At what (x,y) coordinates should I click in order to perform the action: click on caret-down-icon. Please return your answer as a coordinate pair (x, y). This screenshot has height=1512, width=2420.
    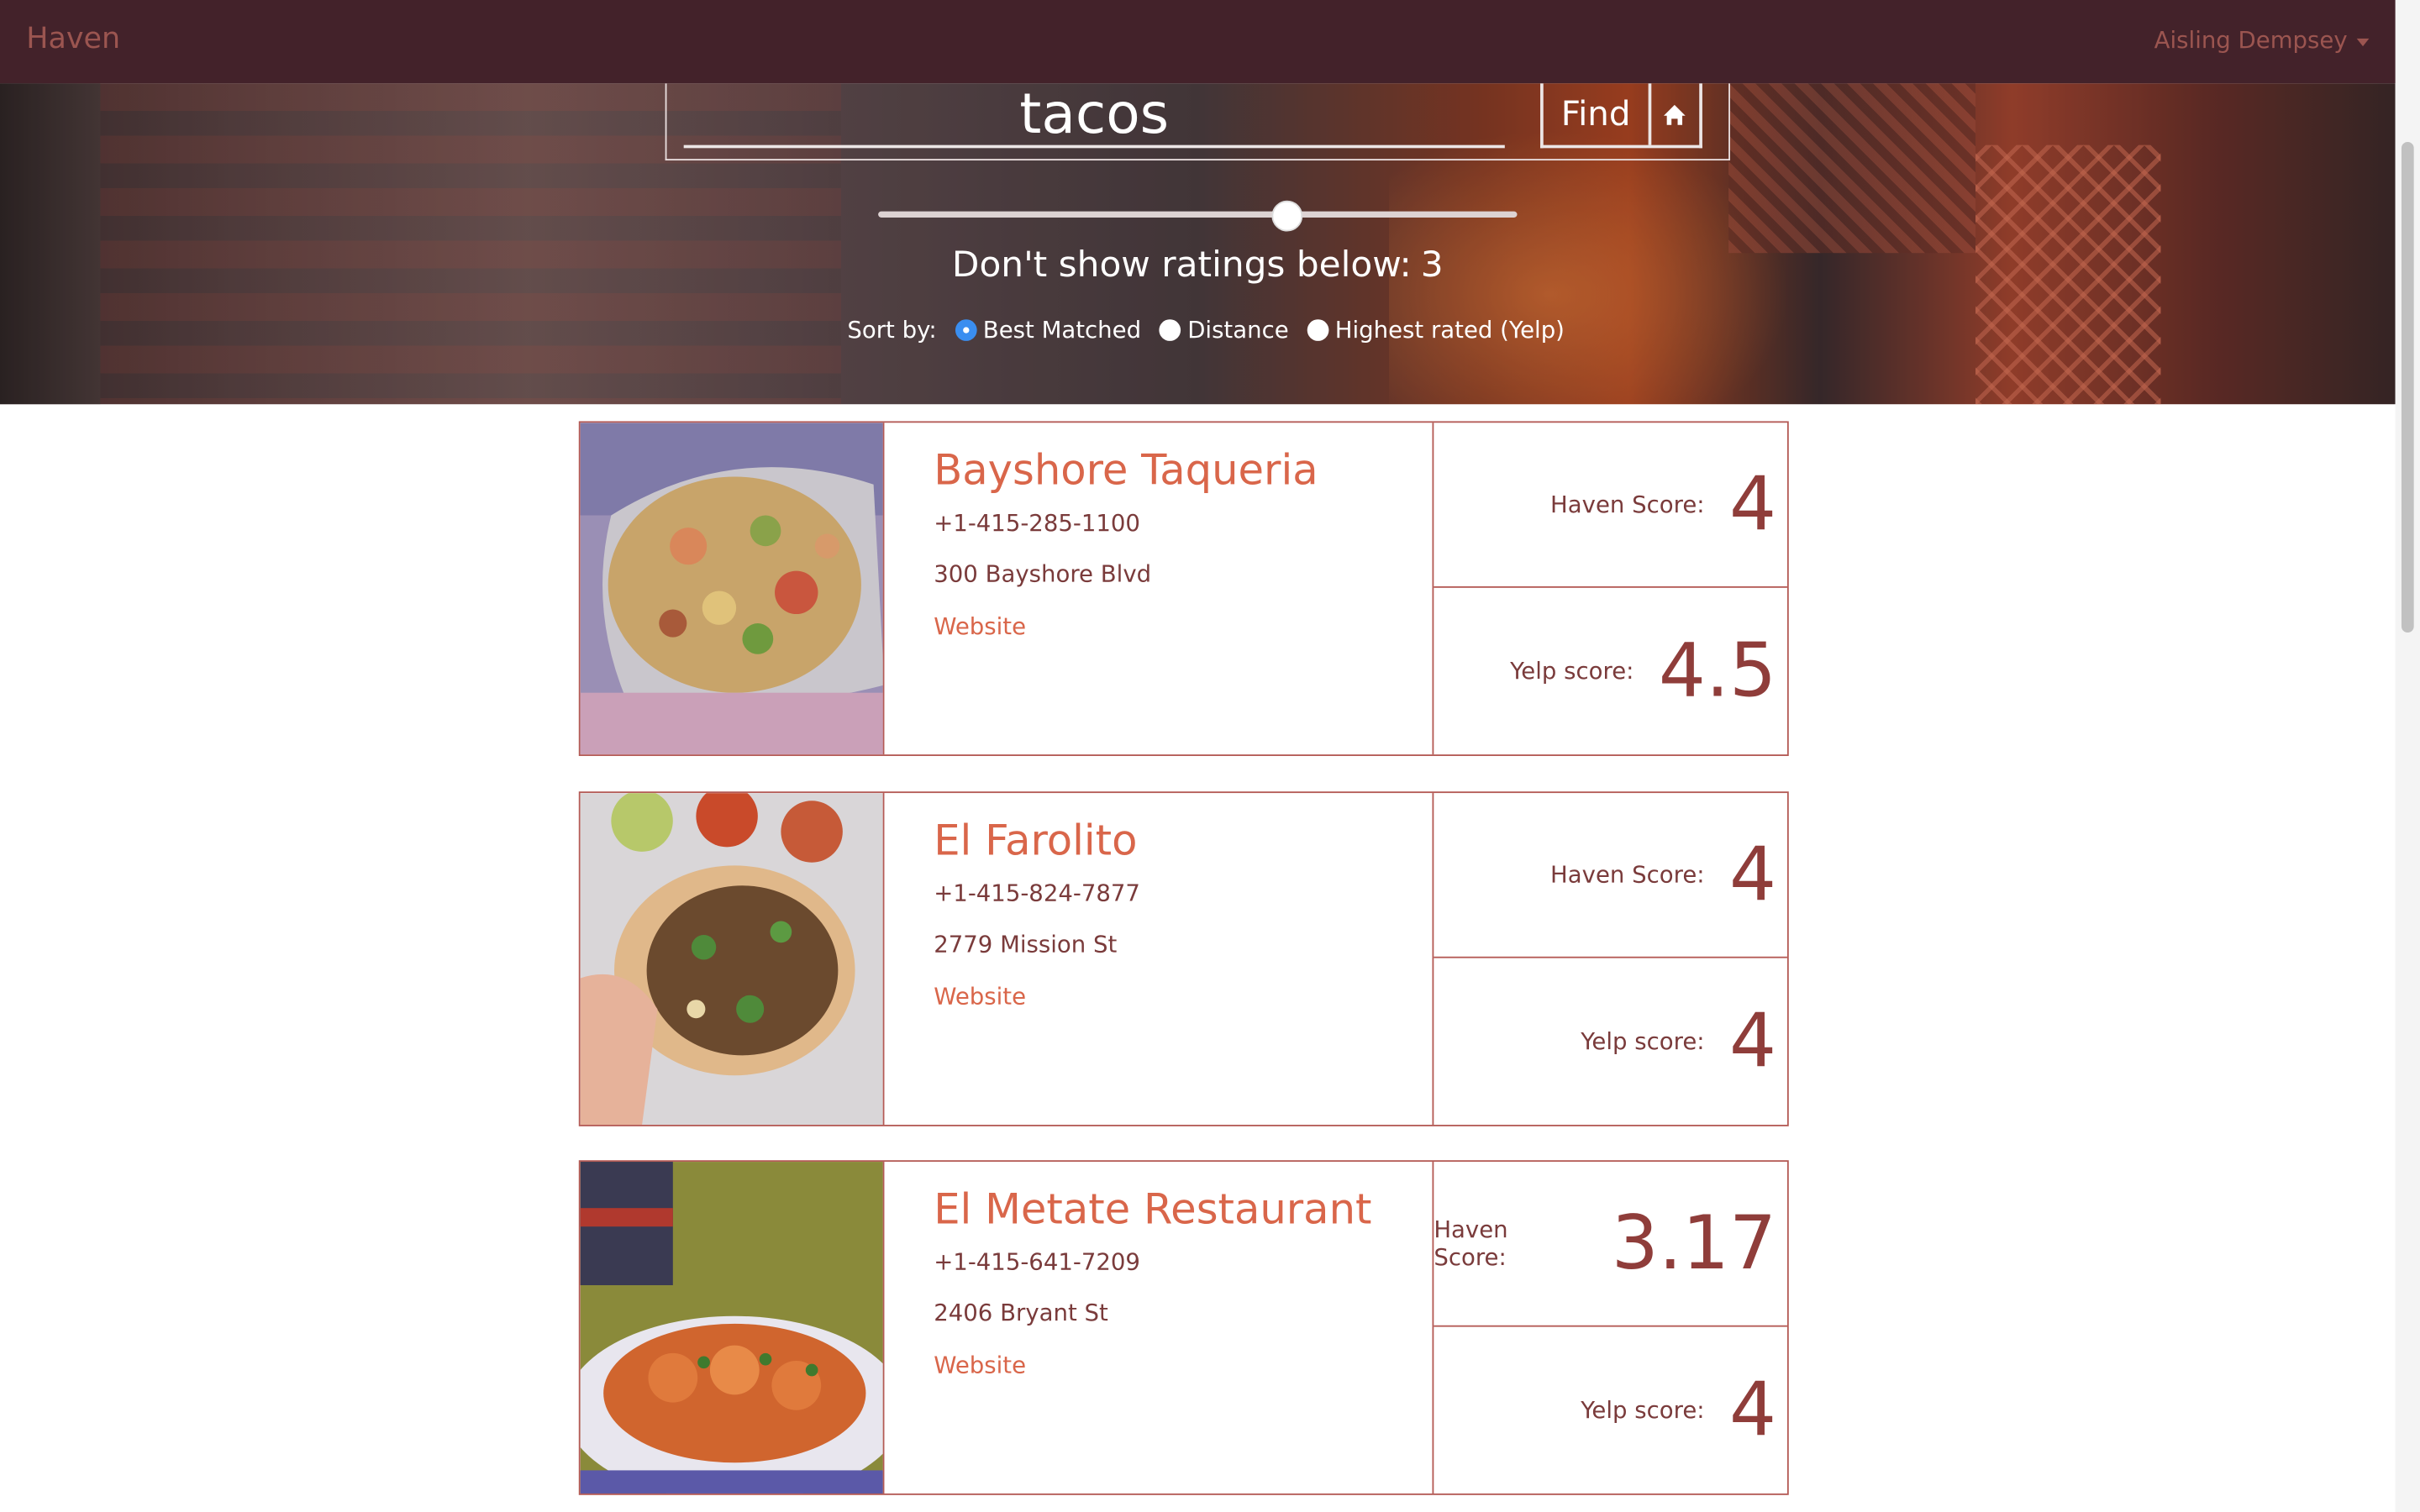
    Looking at the image, I should click on (2363, 42).